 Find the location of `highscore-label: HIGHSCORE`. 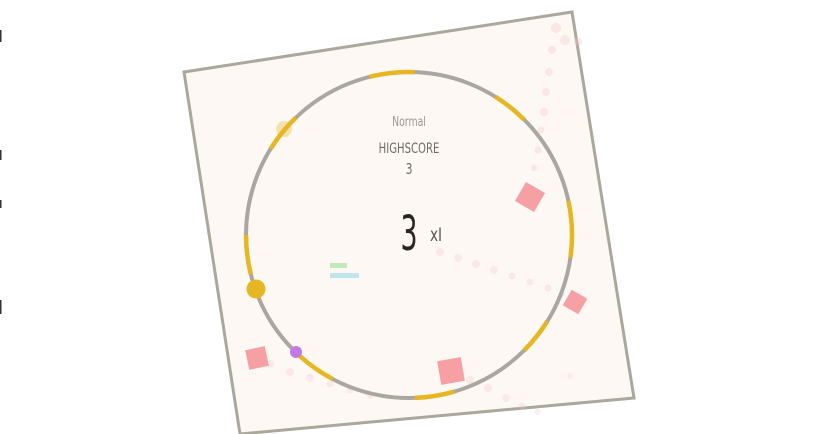

highscore-label: HIGHSCORE is located at coordinates (409, 149).